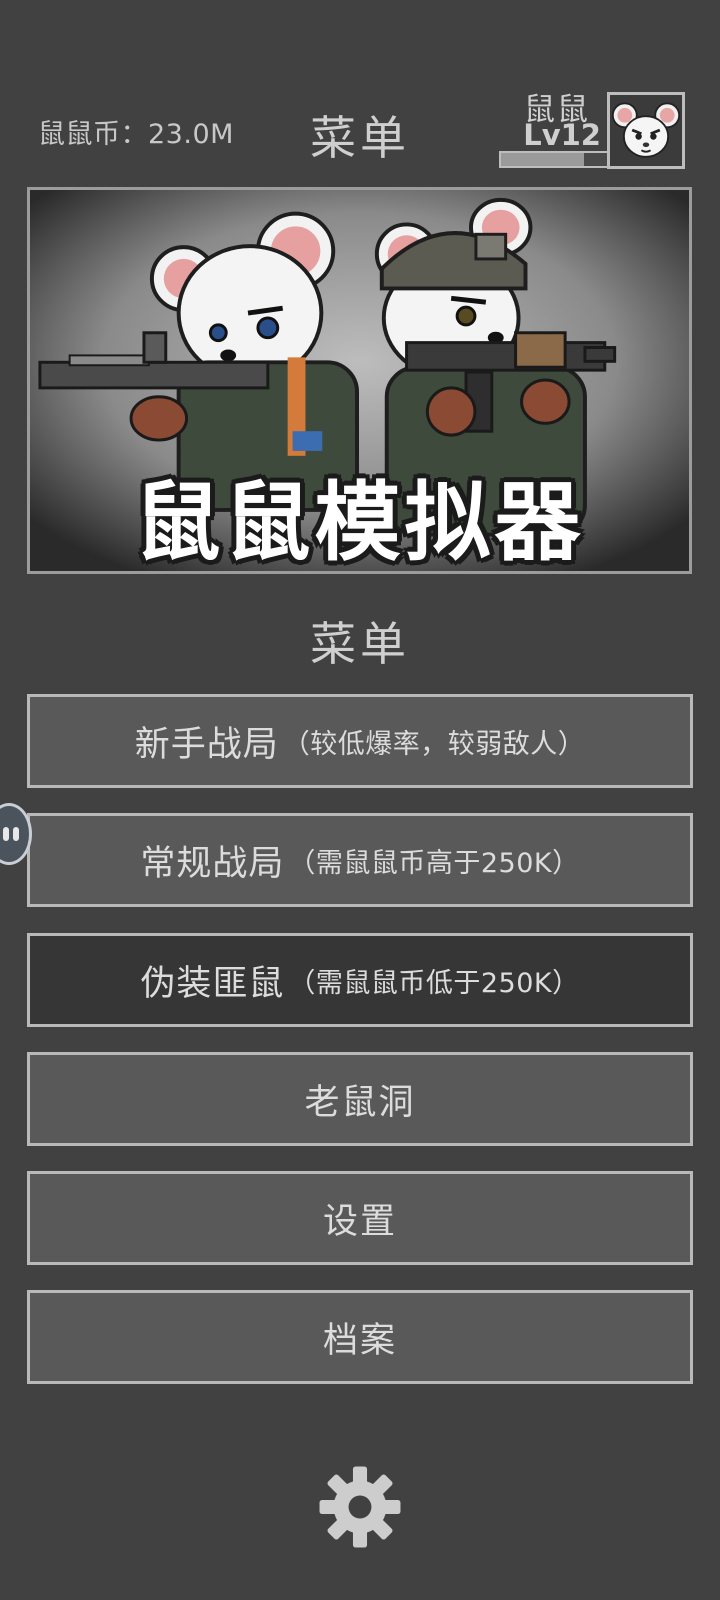 Image resolution: width=720 pixels, height=1600 pixels. I want to click on button-label: 常规战局, so click(212, 863).